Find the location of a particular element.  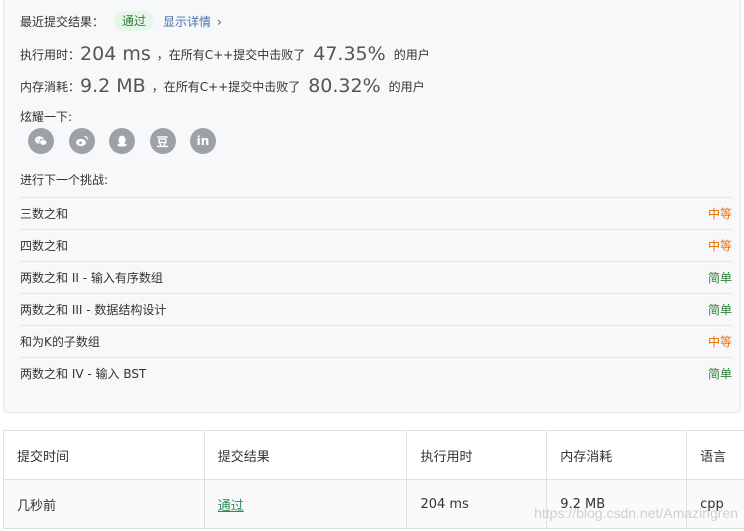

douban-icon: 豆 is located at coordinates (162, 141).